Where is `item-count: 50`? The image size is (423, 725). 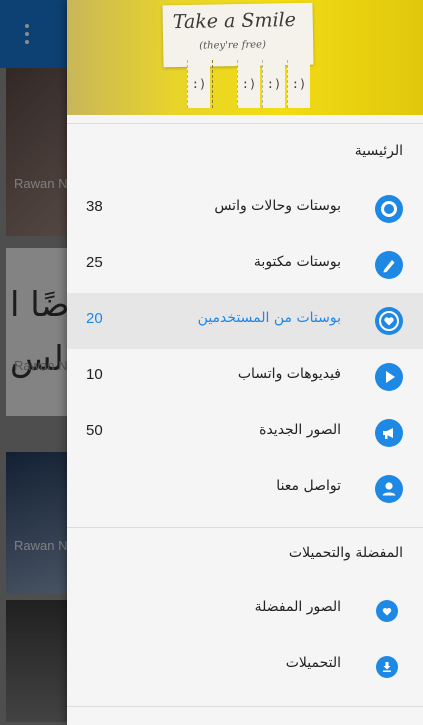 item-count: 50 is located at coordinates (94, 430).